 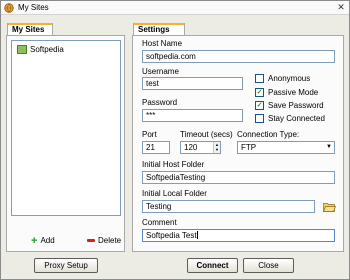 What do you see at coordinates (268, 134) in the screenshot?
I see `connection-type-label: Connection Type:` at bounding box center [268, 134].